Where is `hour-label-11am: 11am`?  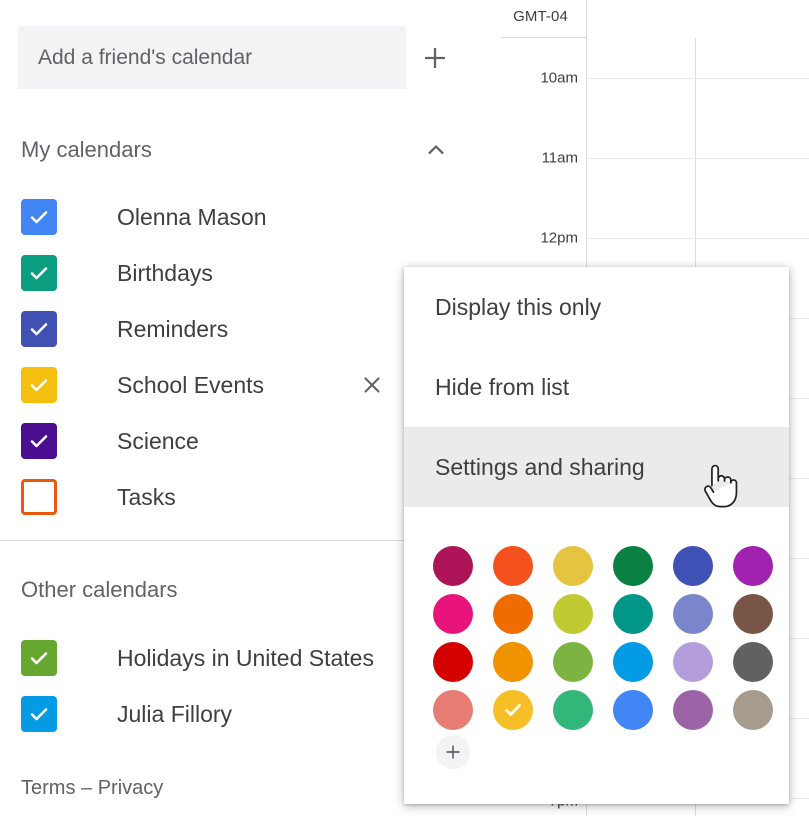 hour-label-11am: 11am is located at coordinates (559, 158).